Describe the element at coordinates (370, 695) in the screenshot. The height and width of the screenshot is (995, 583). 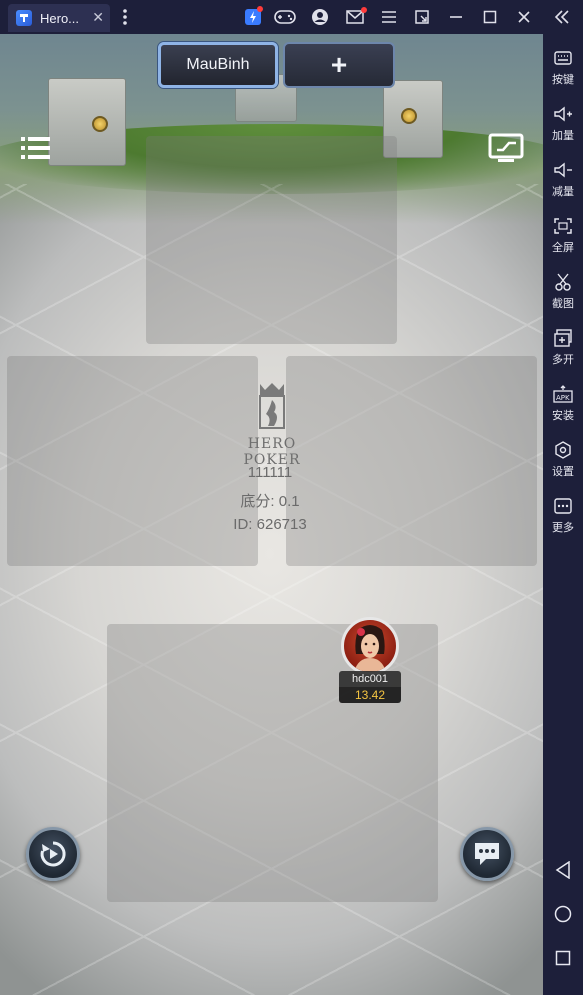
I see `player-balance: 13.42` at that location.